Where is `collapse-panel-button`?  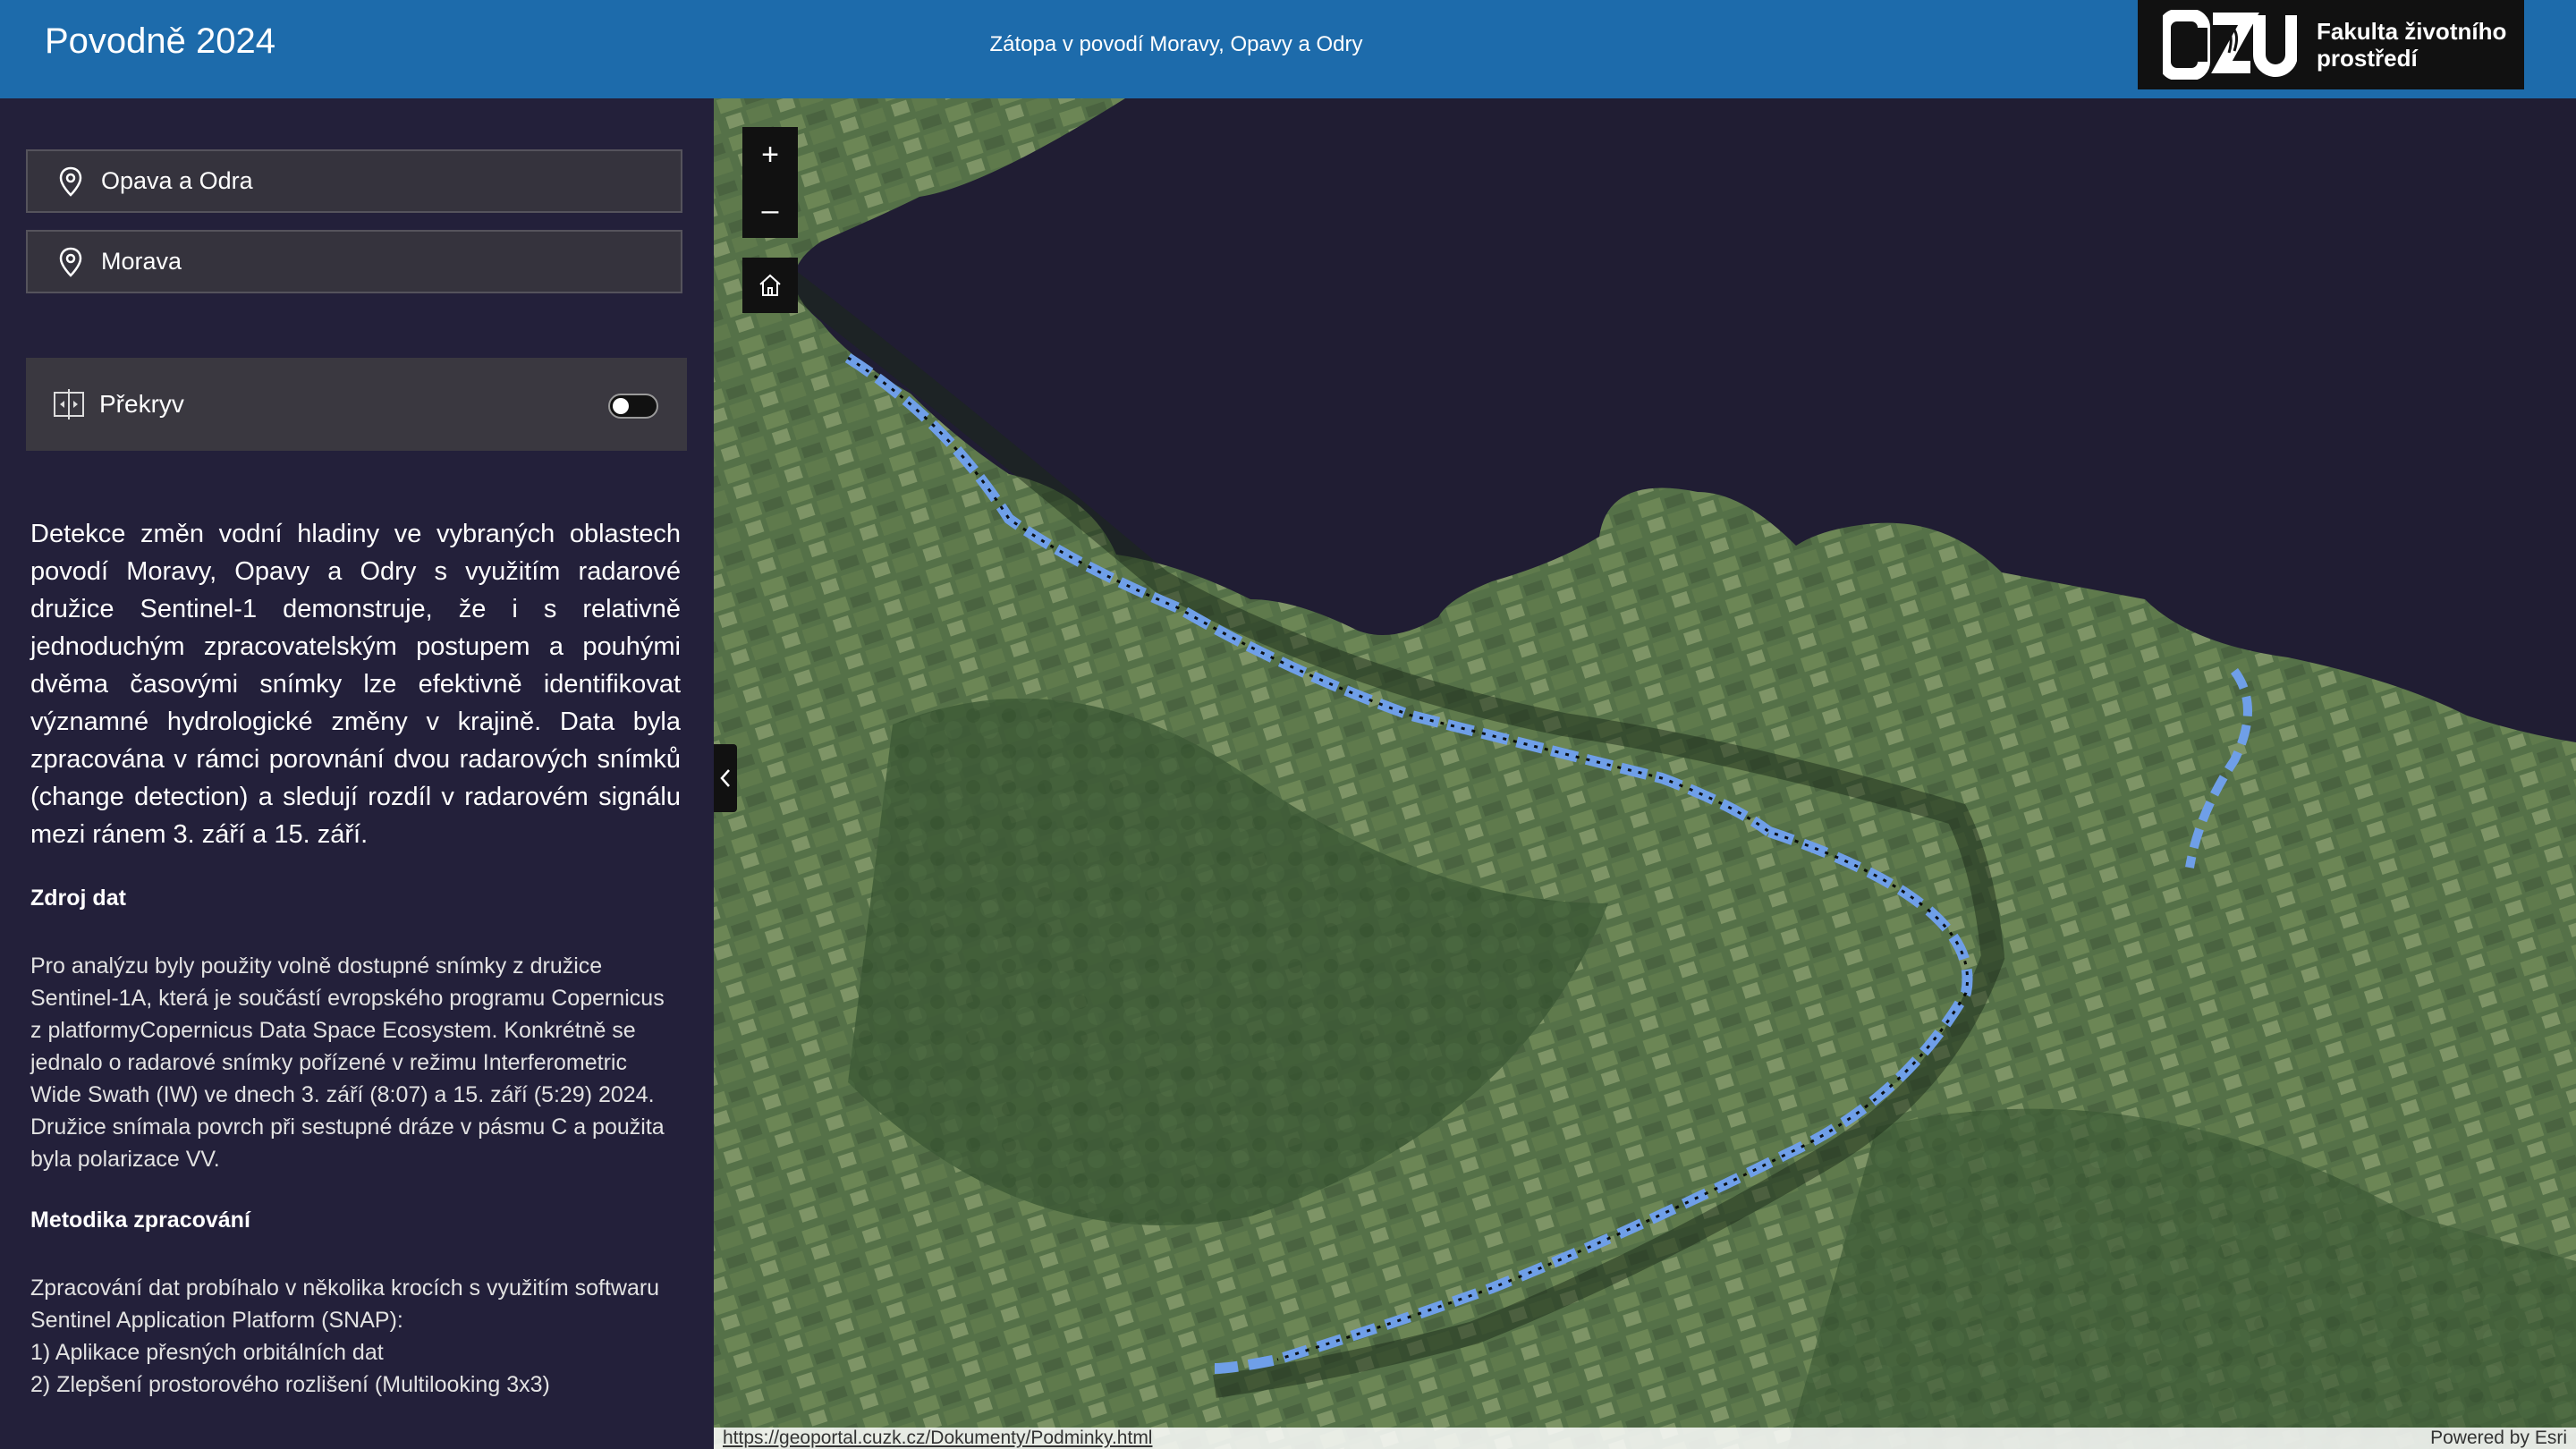
collapse-panel-button is located at coordinates (725, 778).